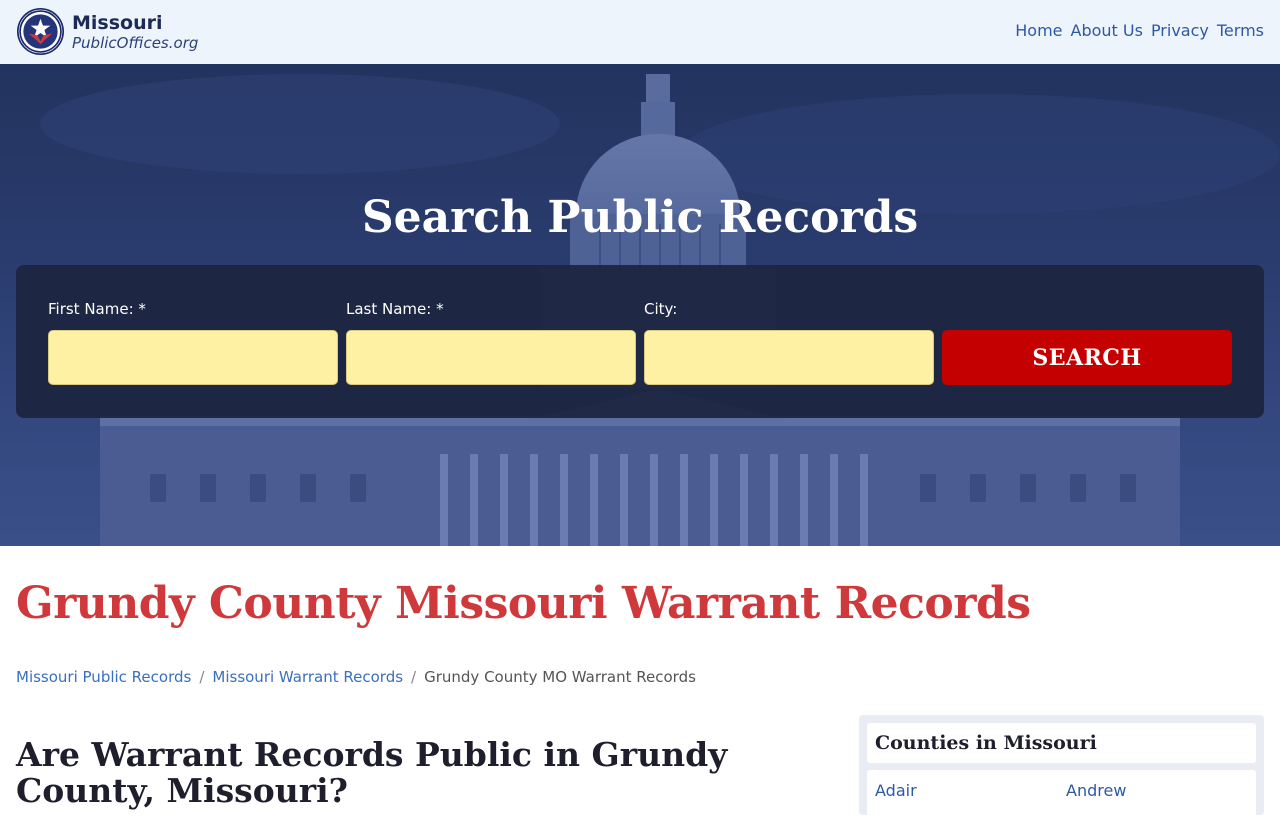 This screenshot has height=830, width=1280. I want to click on main-nav: Home About Us Privacy Terms, so click(1139, 30).